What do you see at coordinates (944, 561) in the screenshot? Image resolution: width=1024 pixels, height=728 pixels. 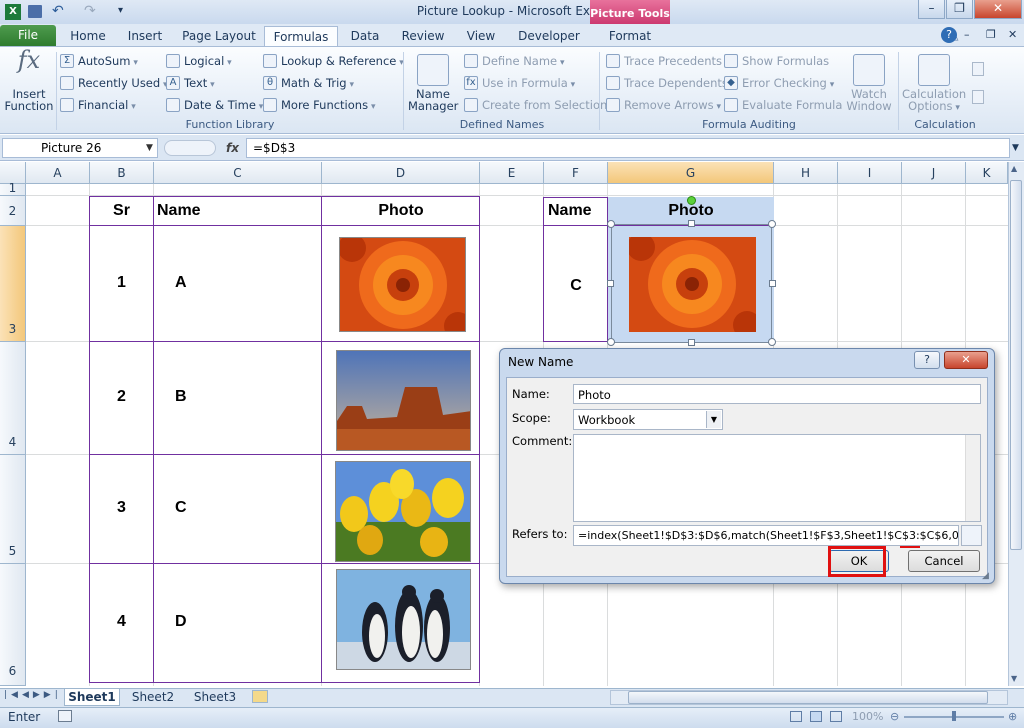 I see `cancel-button: Cancel` at bounding box center [944, 561].